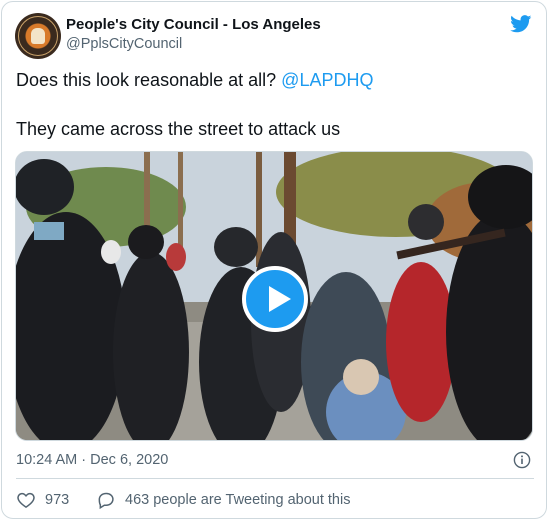 The image size is (548, 520). What do you see at coordinates (149, 80) in the screenshot?
I see `tweet-text: Does this look reasonable at all?` at bounding box center [149, 80].